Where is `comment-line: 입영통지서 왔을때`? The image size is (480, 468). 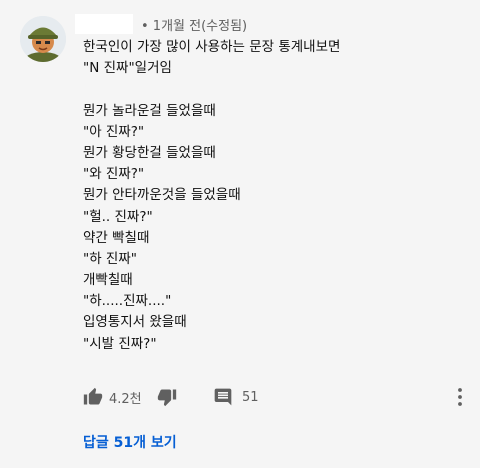 comment-line: 입영통지서 왔을때 is located at coordinates (135, 322).